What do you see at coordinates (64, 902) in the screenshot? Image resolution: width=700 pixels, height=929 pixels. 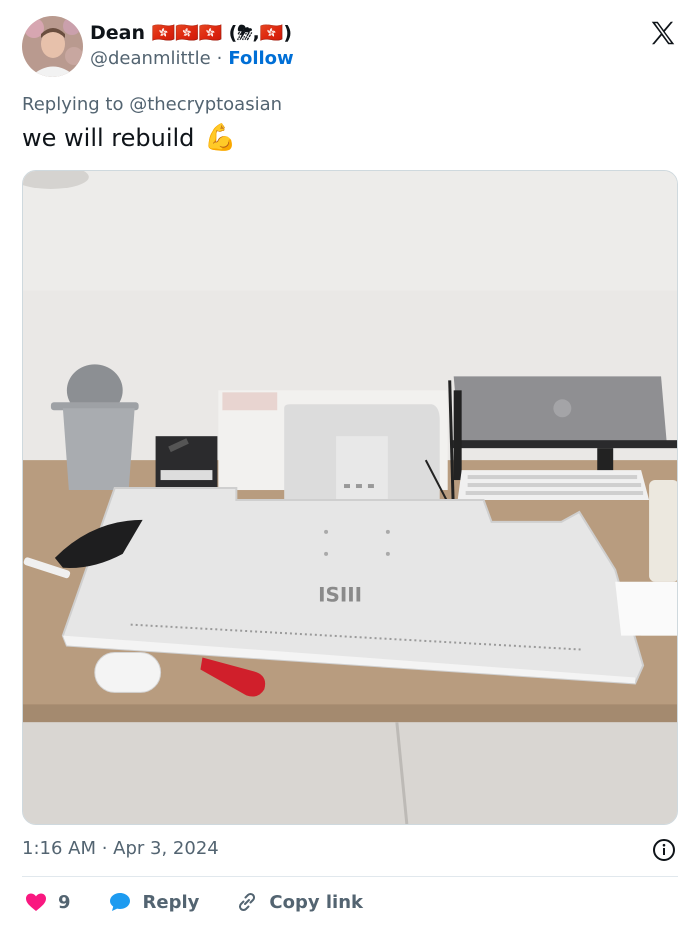 I see `likes-count: 9` at bounding box center [64, 902].